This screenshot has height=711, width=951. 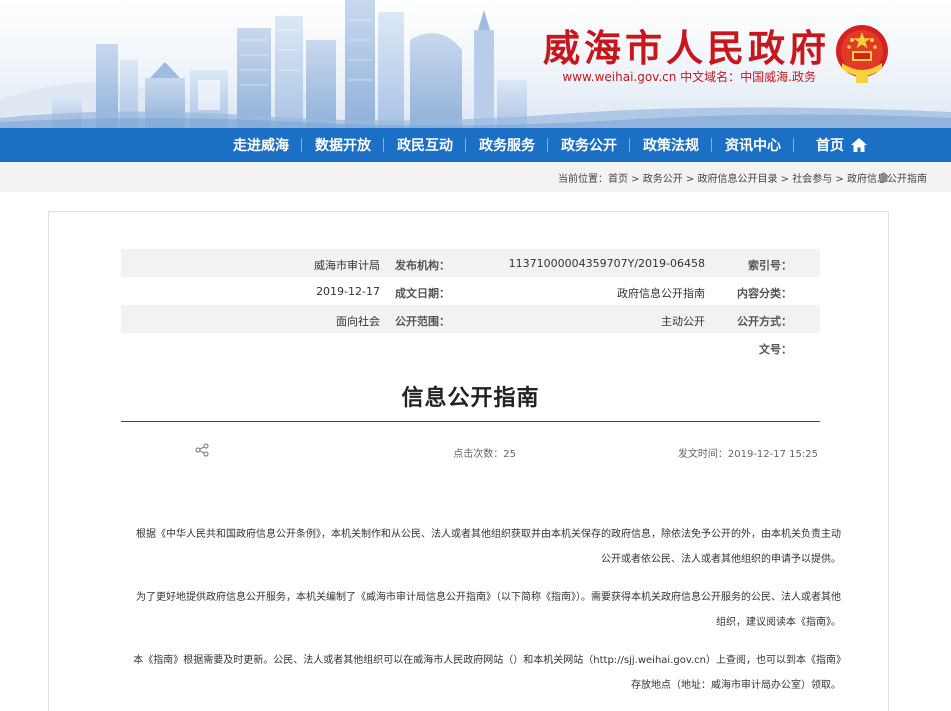 I want to click on meta-row: 内容分类： 政府信息公开指南 成文日期： 2019-12-17, so click(x=470, y=291).